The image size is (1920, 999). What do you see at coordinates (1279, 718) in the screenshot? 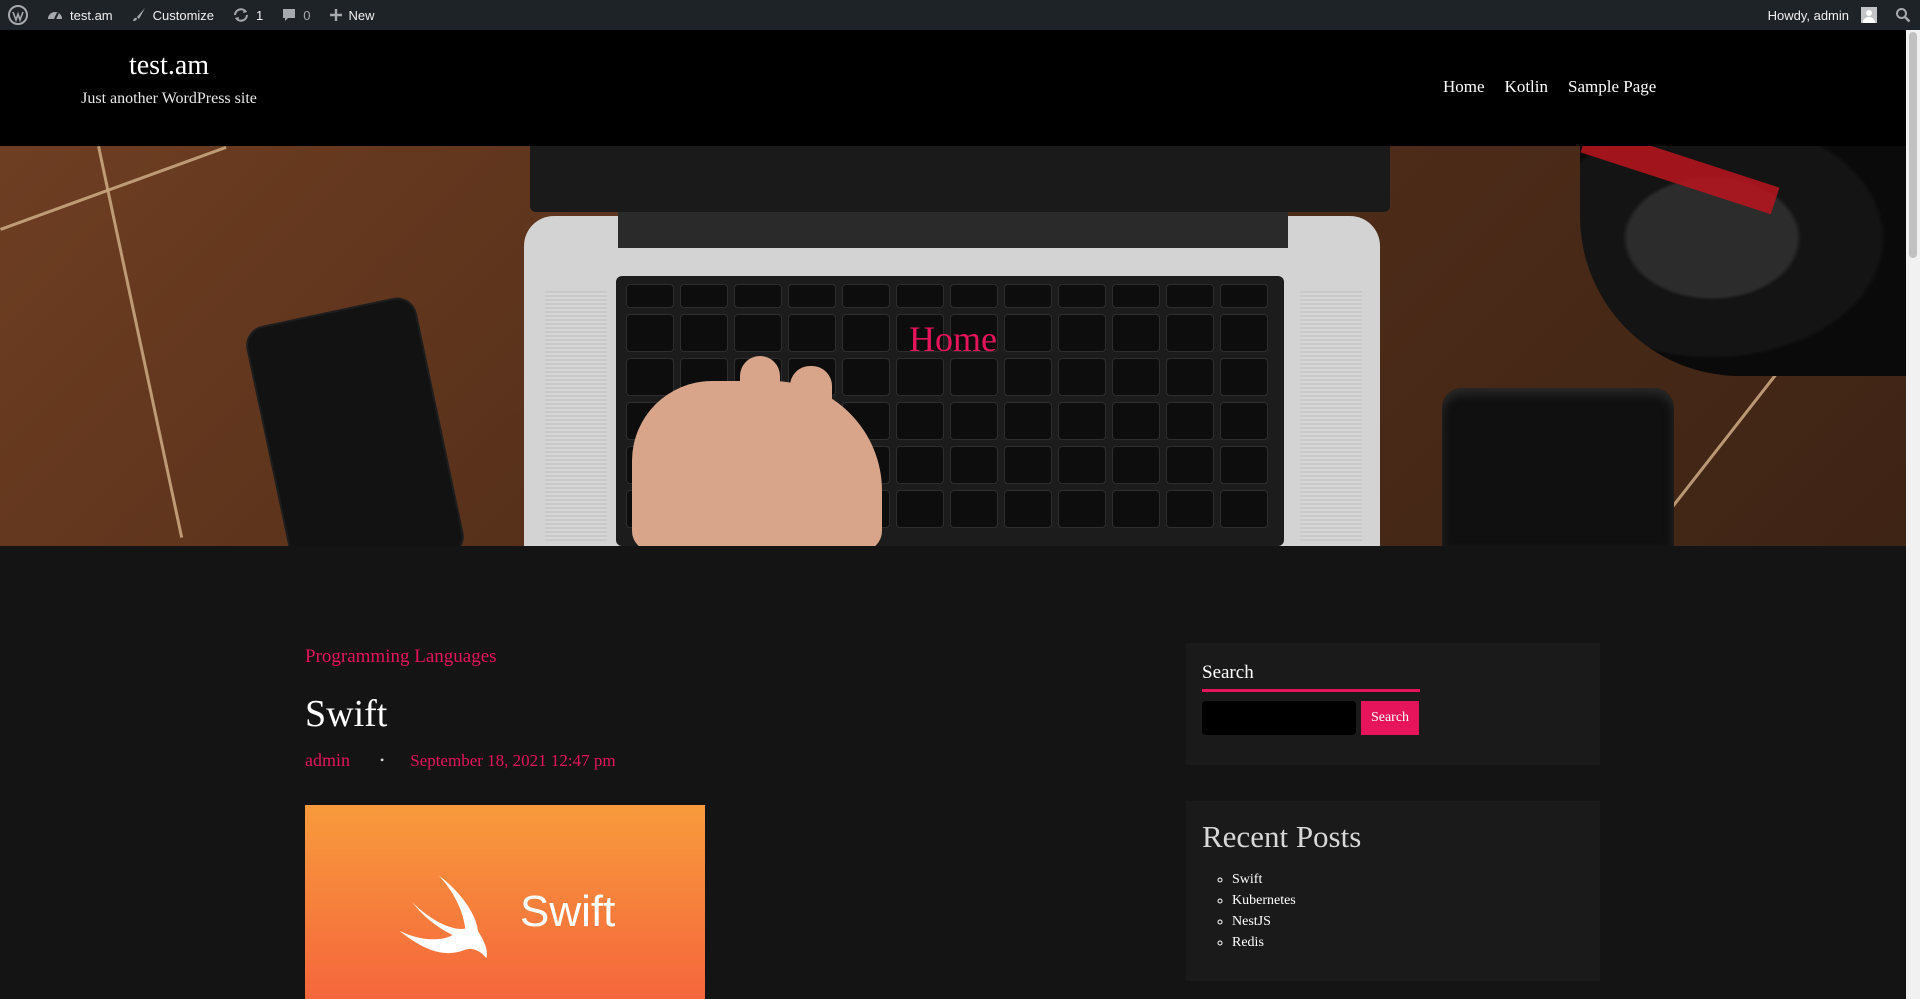
I see `search-input` at bounding box center [1279, 718].